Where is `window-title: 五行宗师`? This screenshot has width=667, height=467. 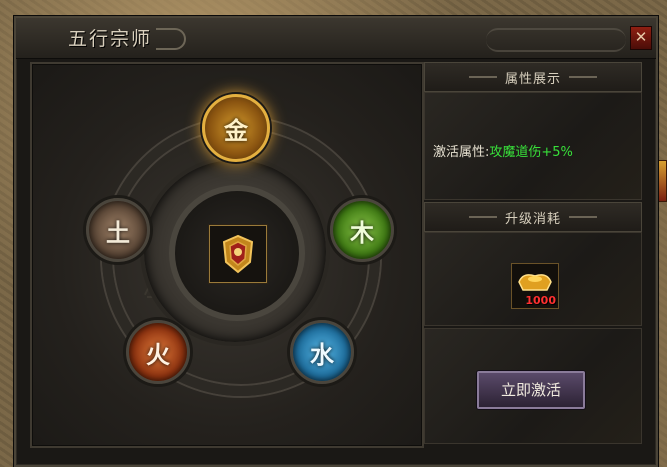
window-title: 五行宗师 is located at coordinates (110, 39).